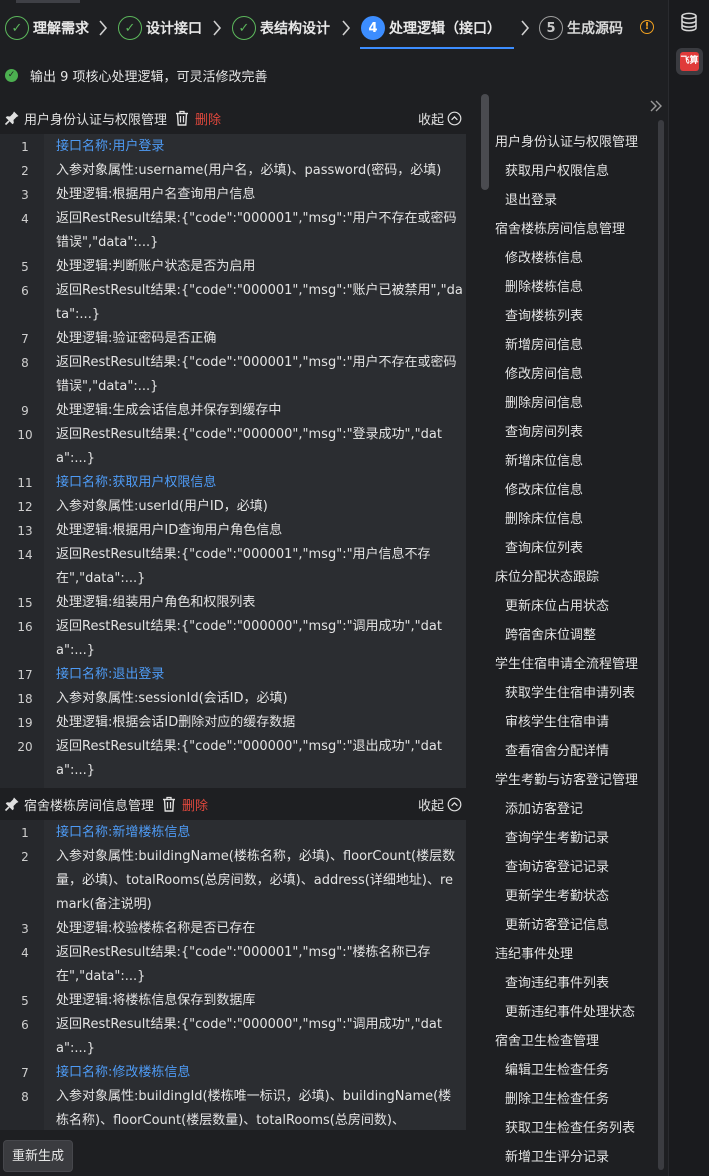 The image size is (709, 1176). What do you see at coordinates (17, 28) in the screenshot?
I see `step-1-check-icon: ✓` at bounding box center [17, 28].